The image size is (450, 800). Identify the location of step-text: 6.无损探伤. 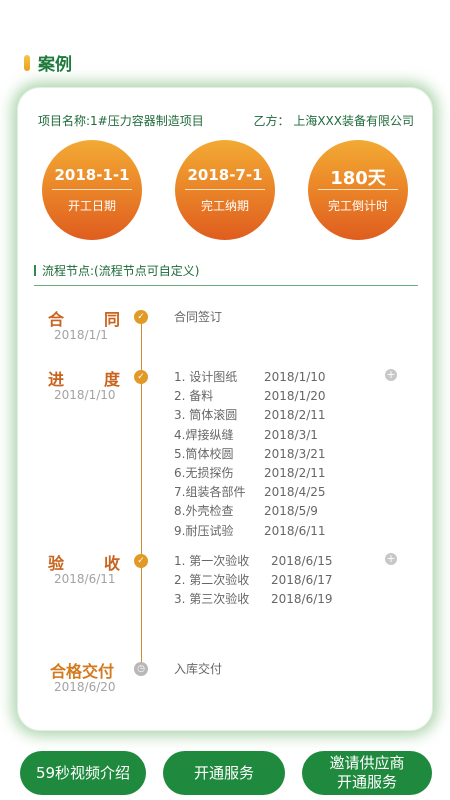
(204, 472).